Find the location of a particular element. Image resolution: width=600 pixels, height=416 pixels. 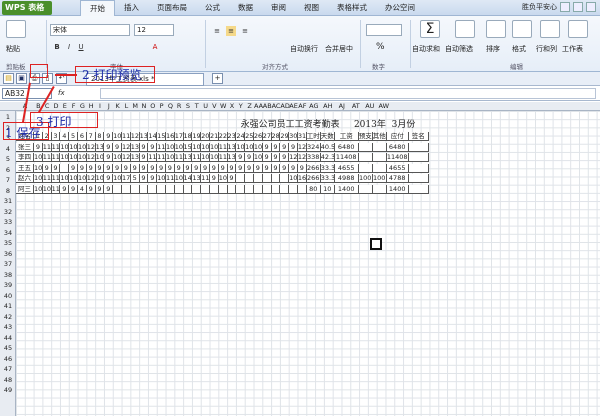

table-cell: 17 is located at coordinates (126, 178).